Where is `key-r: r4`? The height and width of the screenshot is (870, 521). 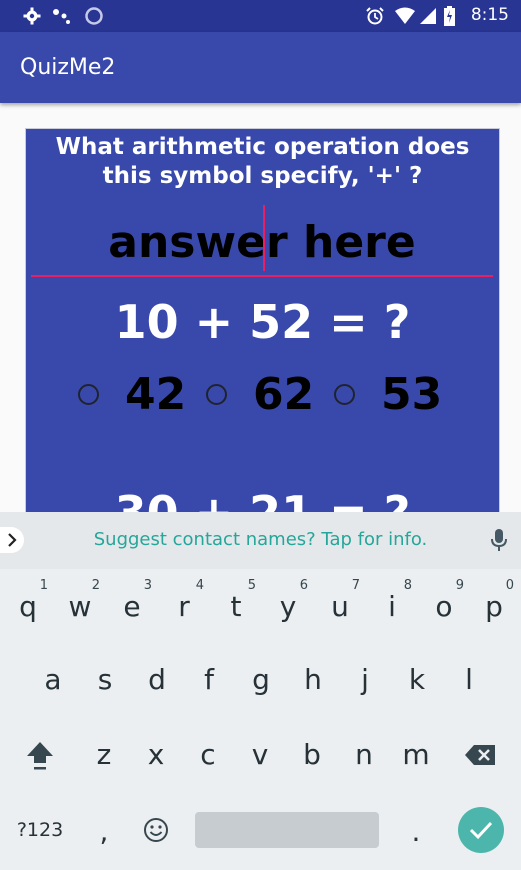 key-r: r4 is located at coordinates (184, 607).